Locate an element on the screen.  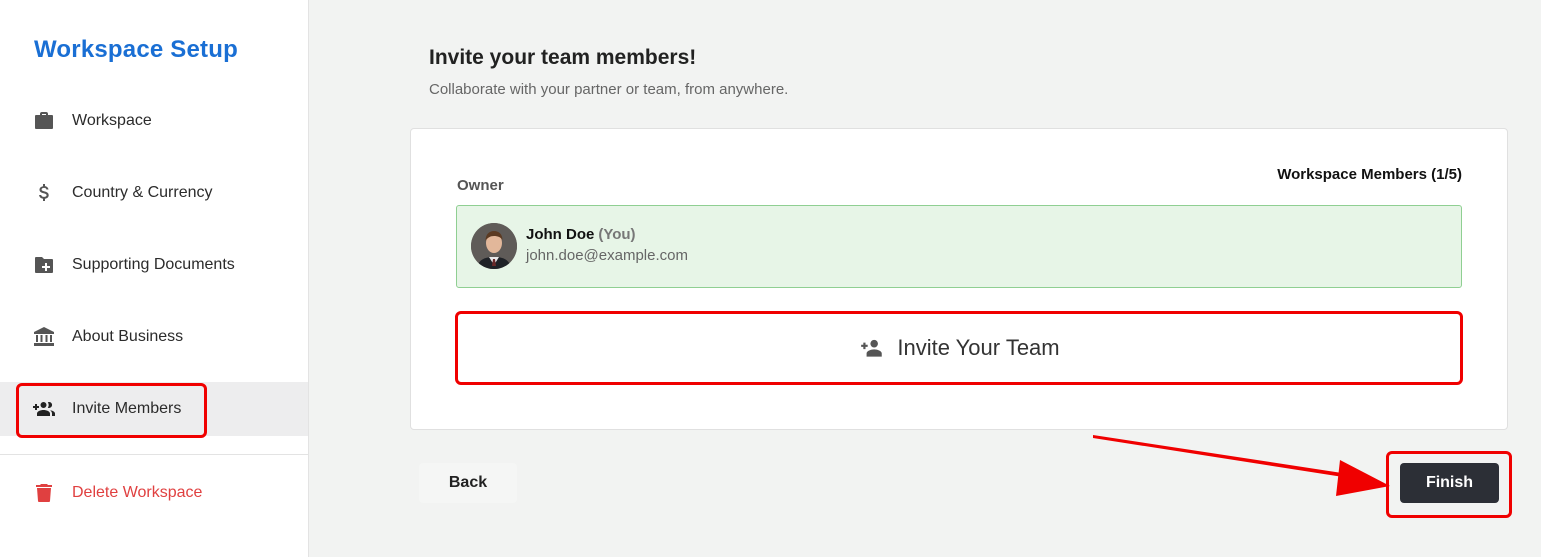
sidebar-item-country-currency: Country & Currency is located at coordinates (154, 193).